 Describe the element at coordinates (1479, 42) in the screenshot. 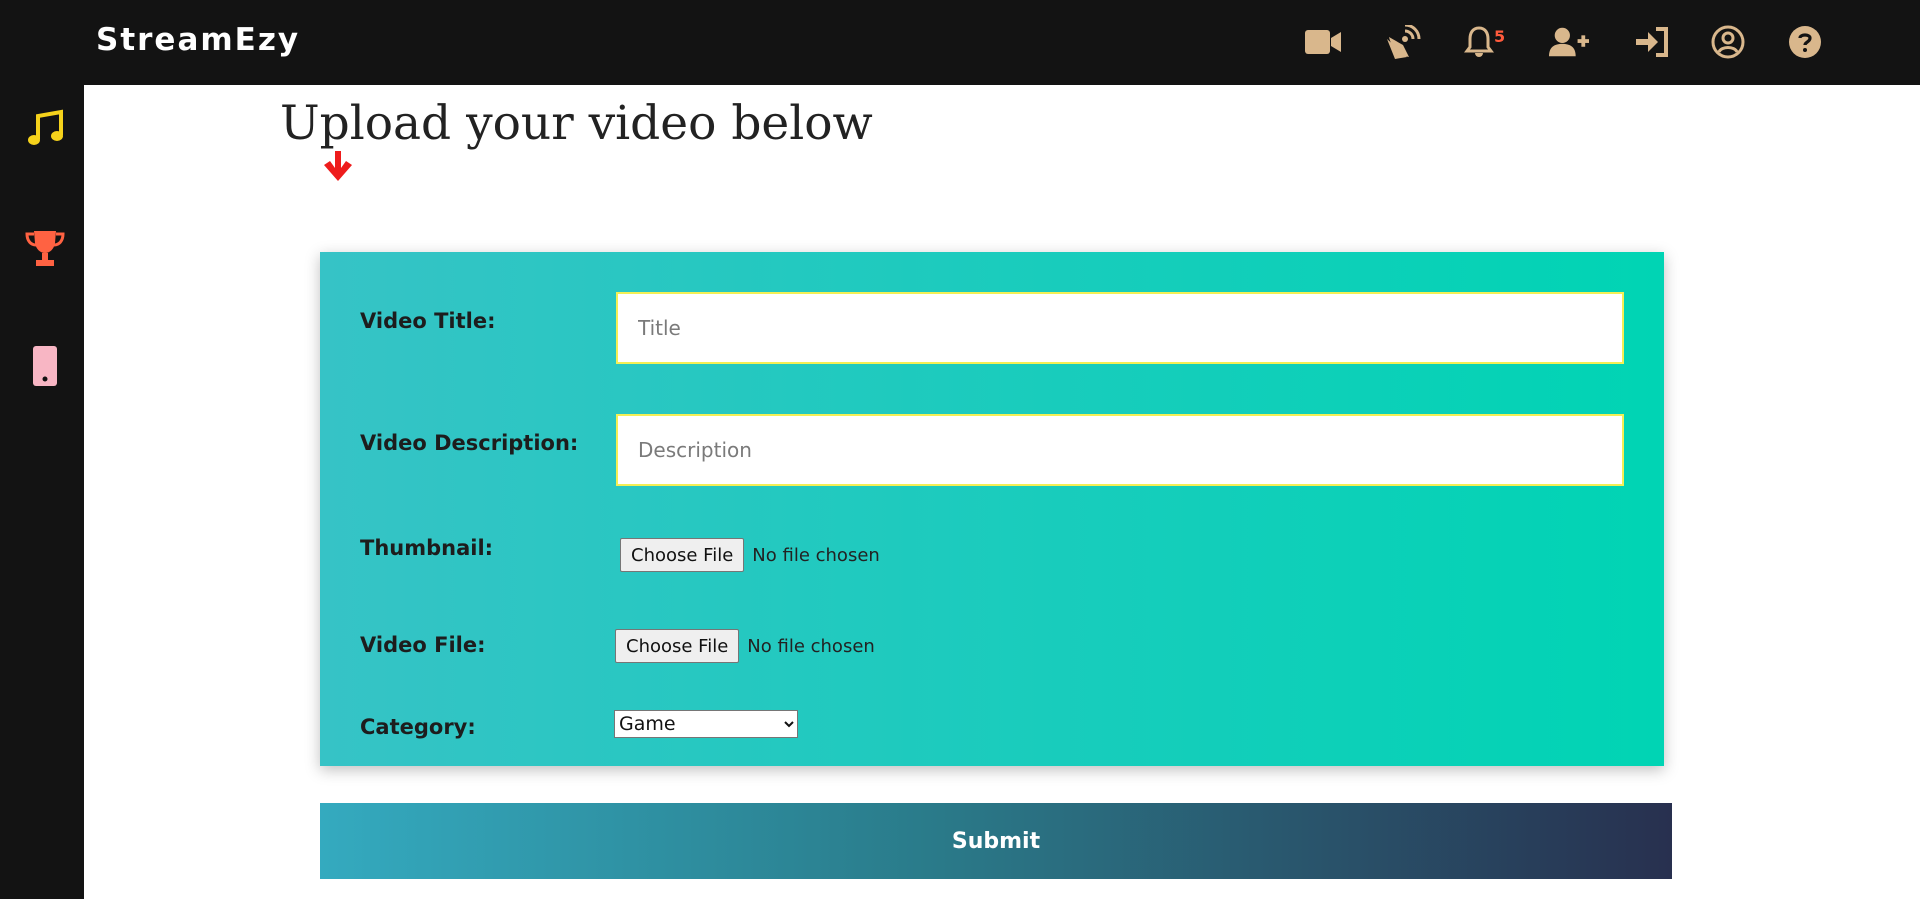

I see `bell-icon` at that location.